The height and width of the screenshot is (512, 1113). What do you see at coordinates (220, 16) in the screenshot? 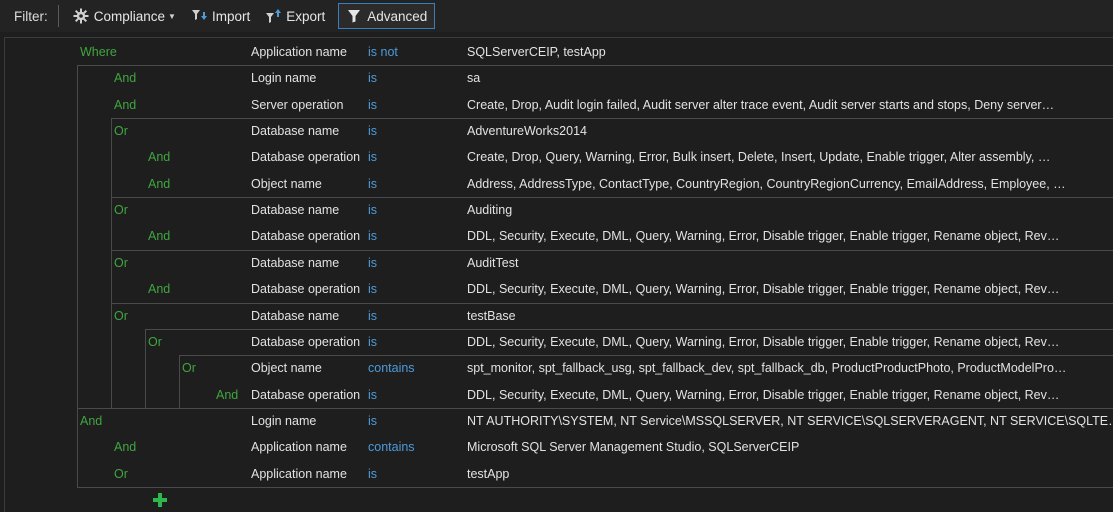
I see `import-button: Import` at bounding box center [220, 16].